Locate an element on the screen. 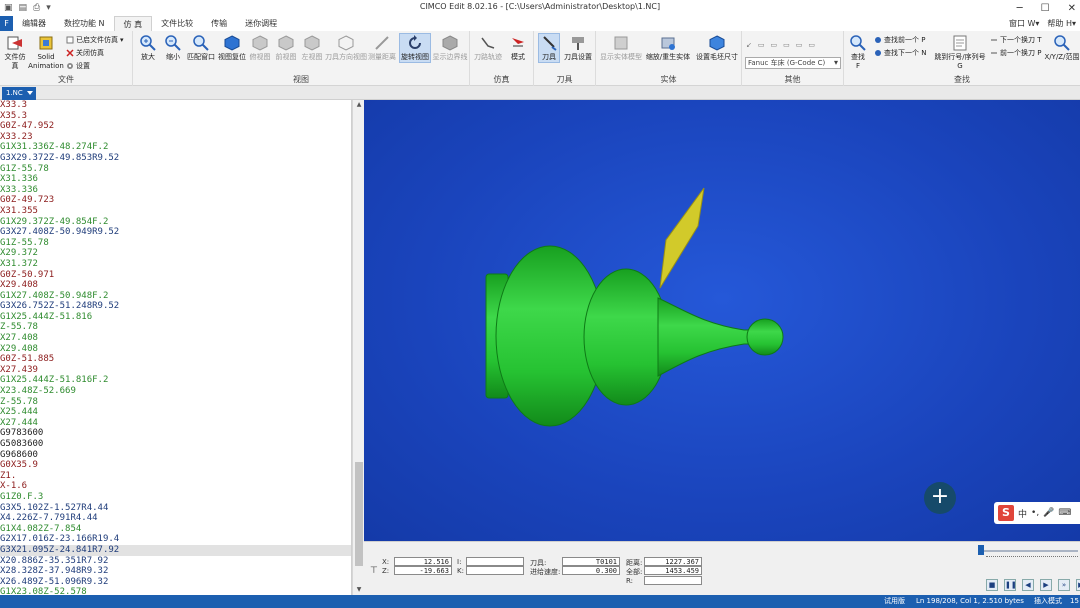 The height and width of the screenshot is (608, 1080). code-line: X35.3 is located at coordinates (175, 116).